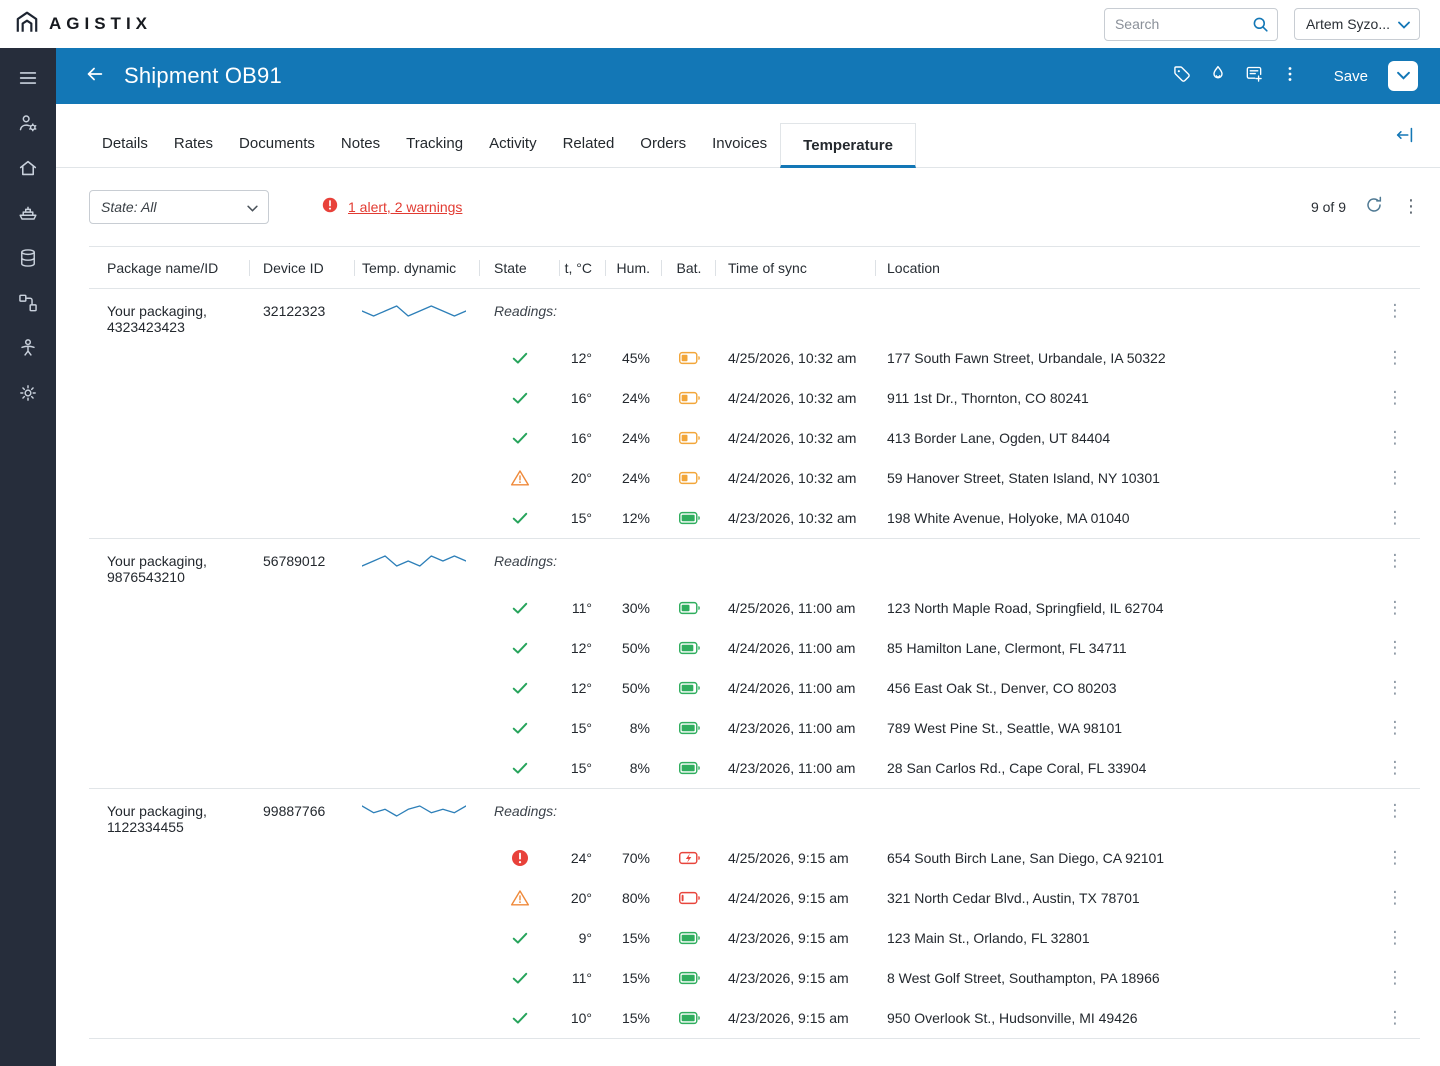  I want to click on sync-time: 4/23/2026, 11:00 am, so click(792, 768).